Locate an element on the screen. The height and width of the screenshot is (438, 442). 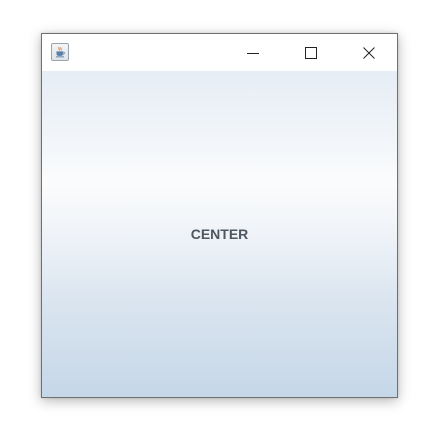
java-cup-icon is located at coordinates (60, 52).